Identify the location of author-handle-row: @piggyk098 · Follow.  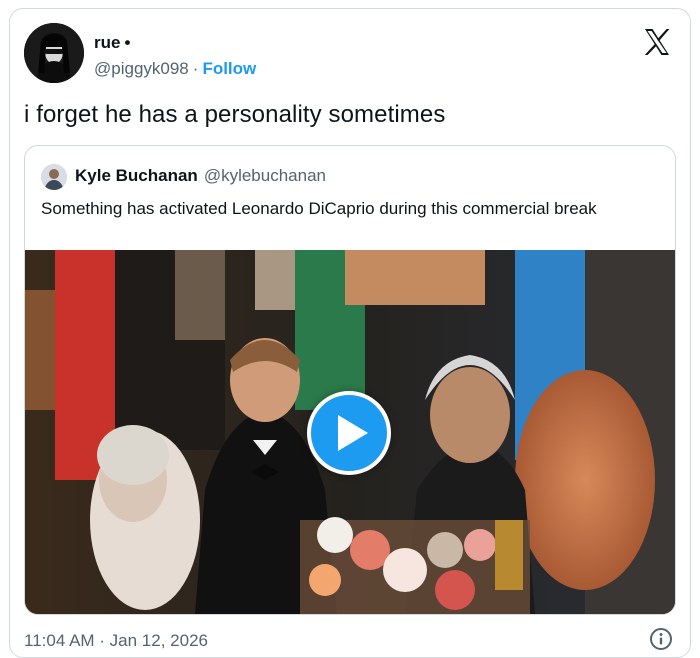
(175, 69).